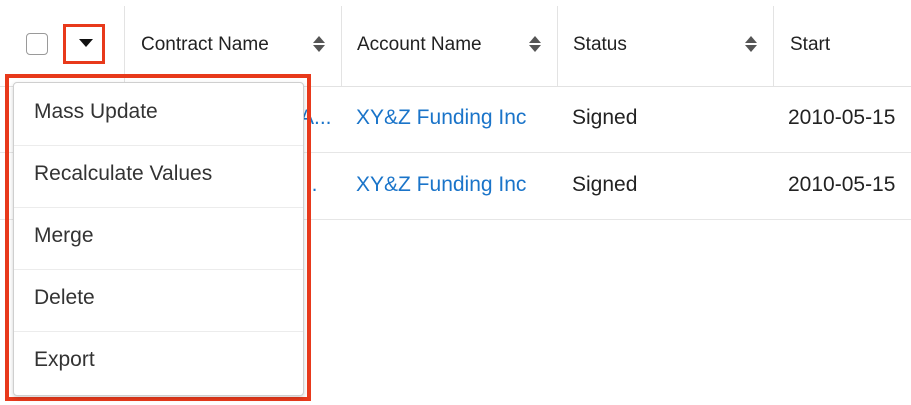 The width and height of the screenshot is (911, 405). Describe the element at coordinates (419, 45) in the screenshot. I see `column-header-account-name: Account Name` at that location.